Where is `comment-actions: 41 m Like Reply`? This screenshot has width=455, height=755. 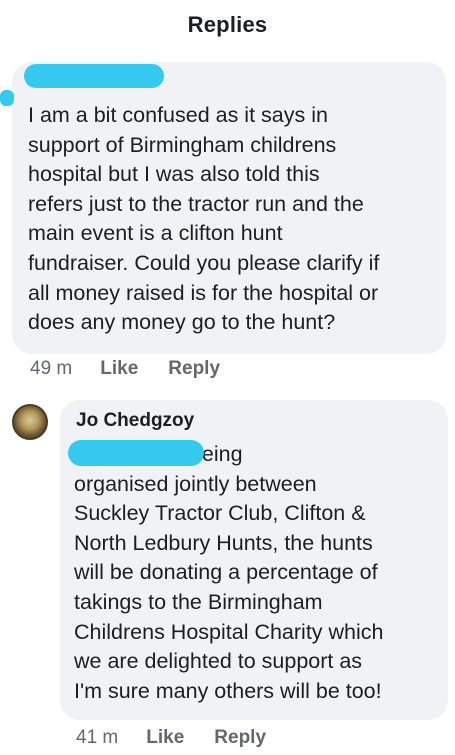 comment-actions: 41 m Like Reply is located at coordinates (171, 738).